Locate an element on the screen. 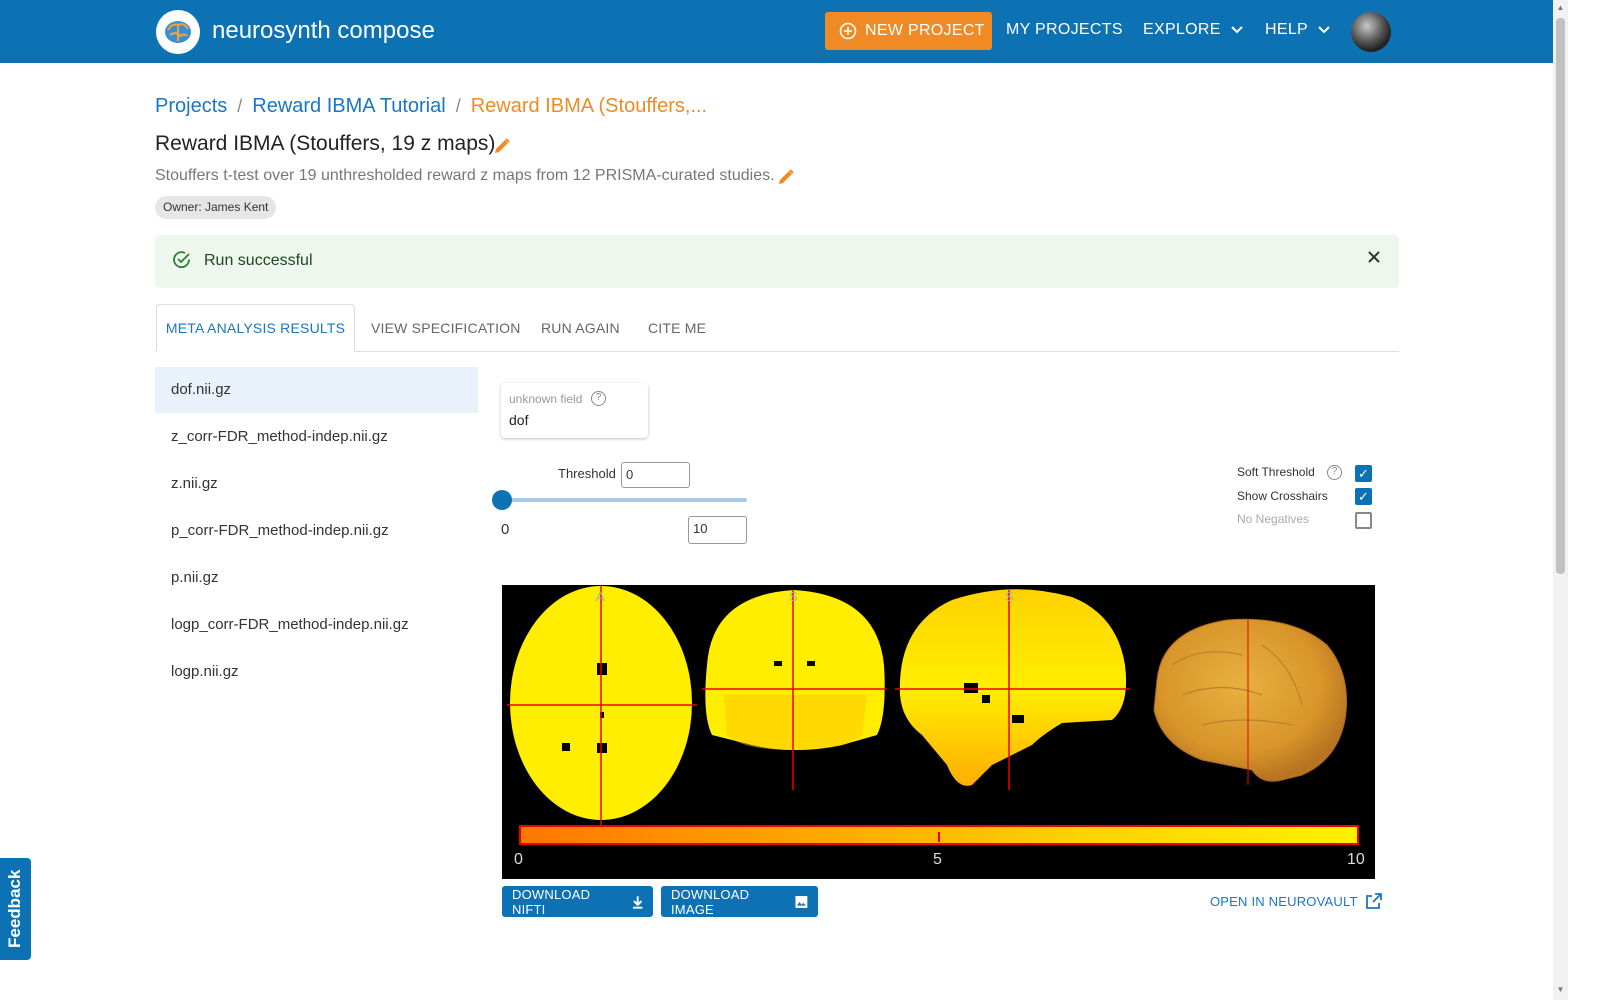 Image resolution: width=1600 pixels, height=1000 pixels. threshold-input: 0 is located at coordinates (655, 475).